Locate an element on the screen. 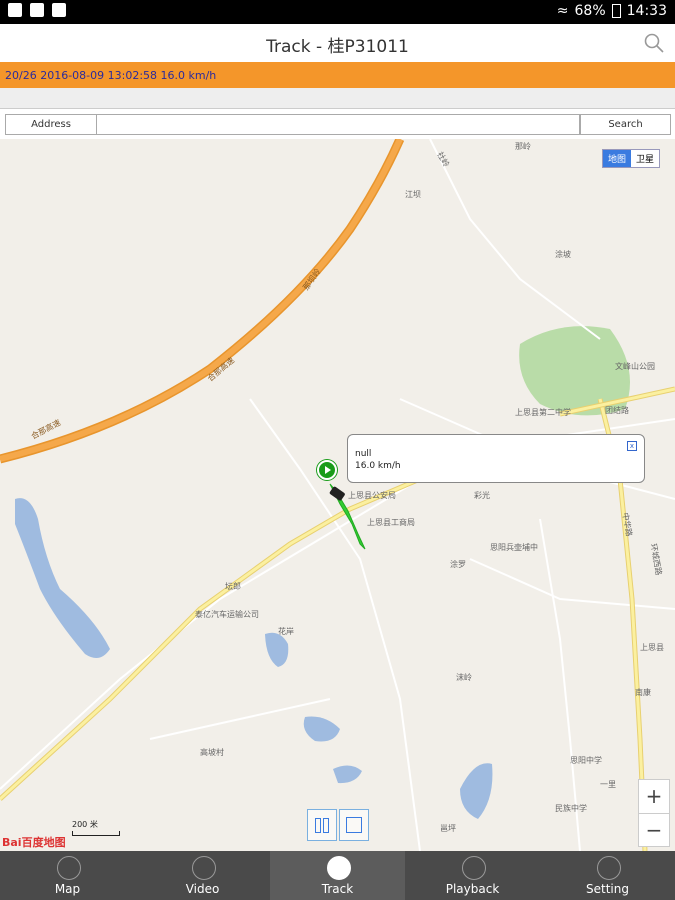 The height and width of the screenshot is (900, 675). pause-icon is located at coordinates (318, 825).